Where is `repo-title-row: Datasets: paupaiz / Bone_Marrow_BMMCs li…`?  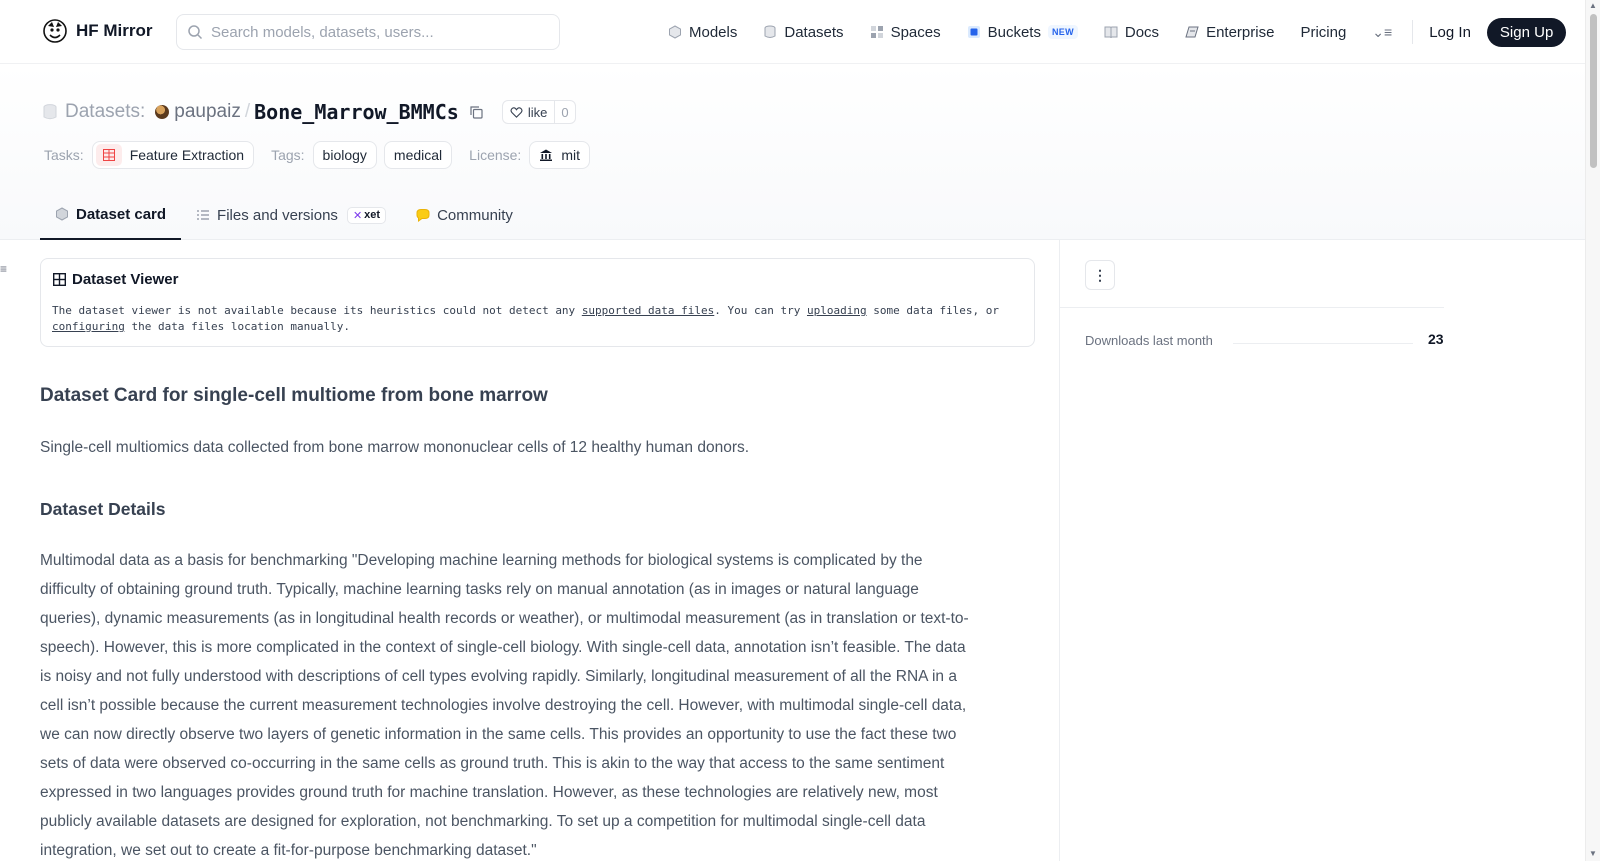 repo-title-row: Datasets: paupaiz / Bone_Marrow_BMMCs li… is located at coordinates (309, 112).